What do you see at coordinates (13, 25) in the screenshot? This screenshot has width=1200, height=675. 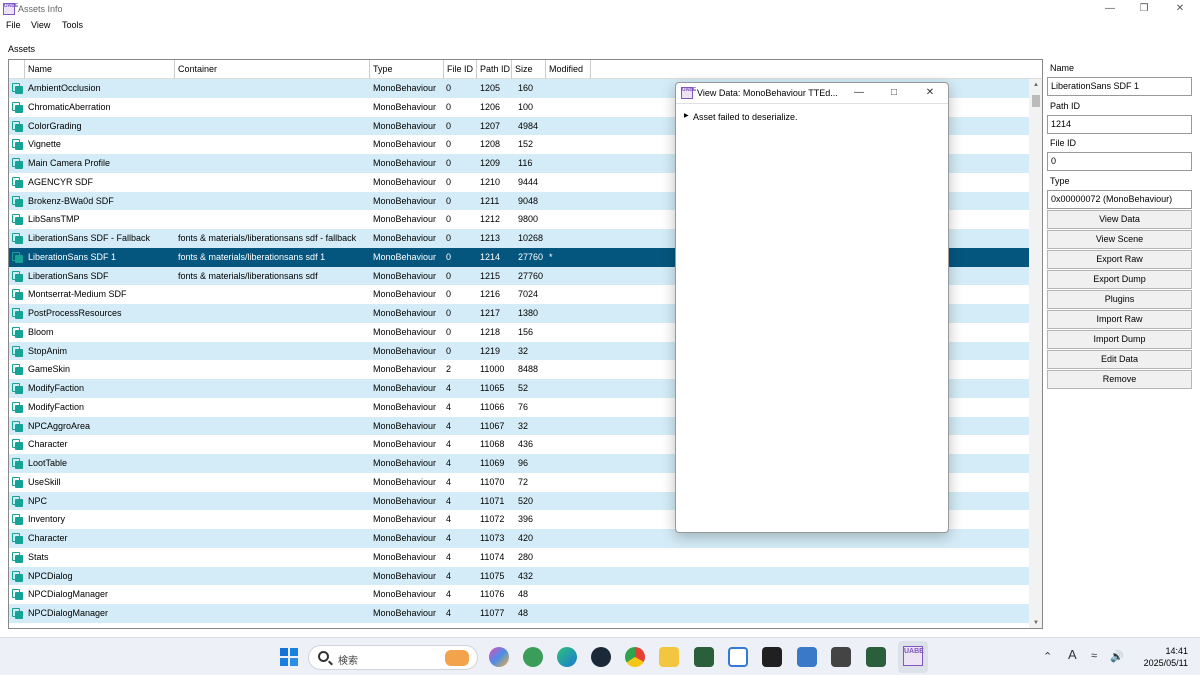 I see `menu-file: File` at bounding box center [13, 25].